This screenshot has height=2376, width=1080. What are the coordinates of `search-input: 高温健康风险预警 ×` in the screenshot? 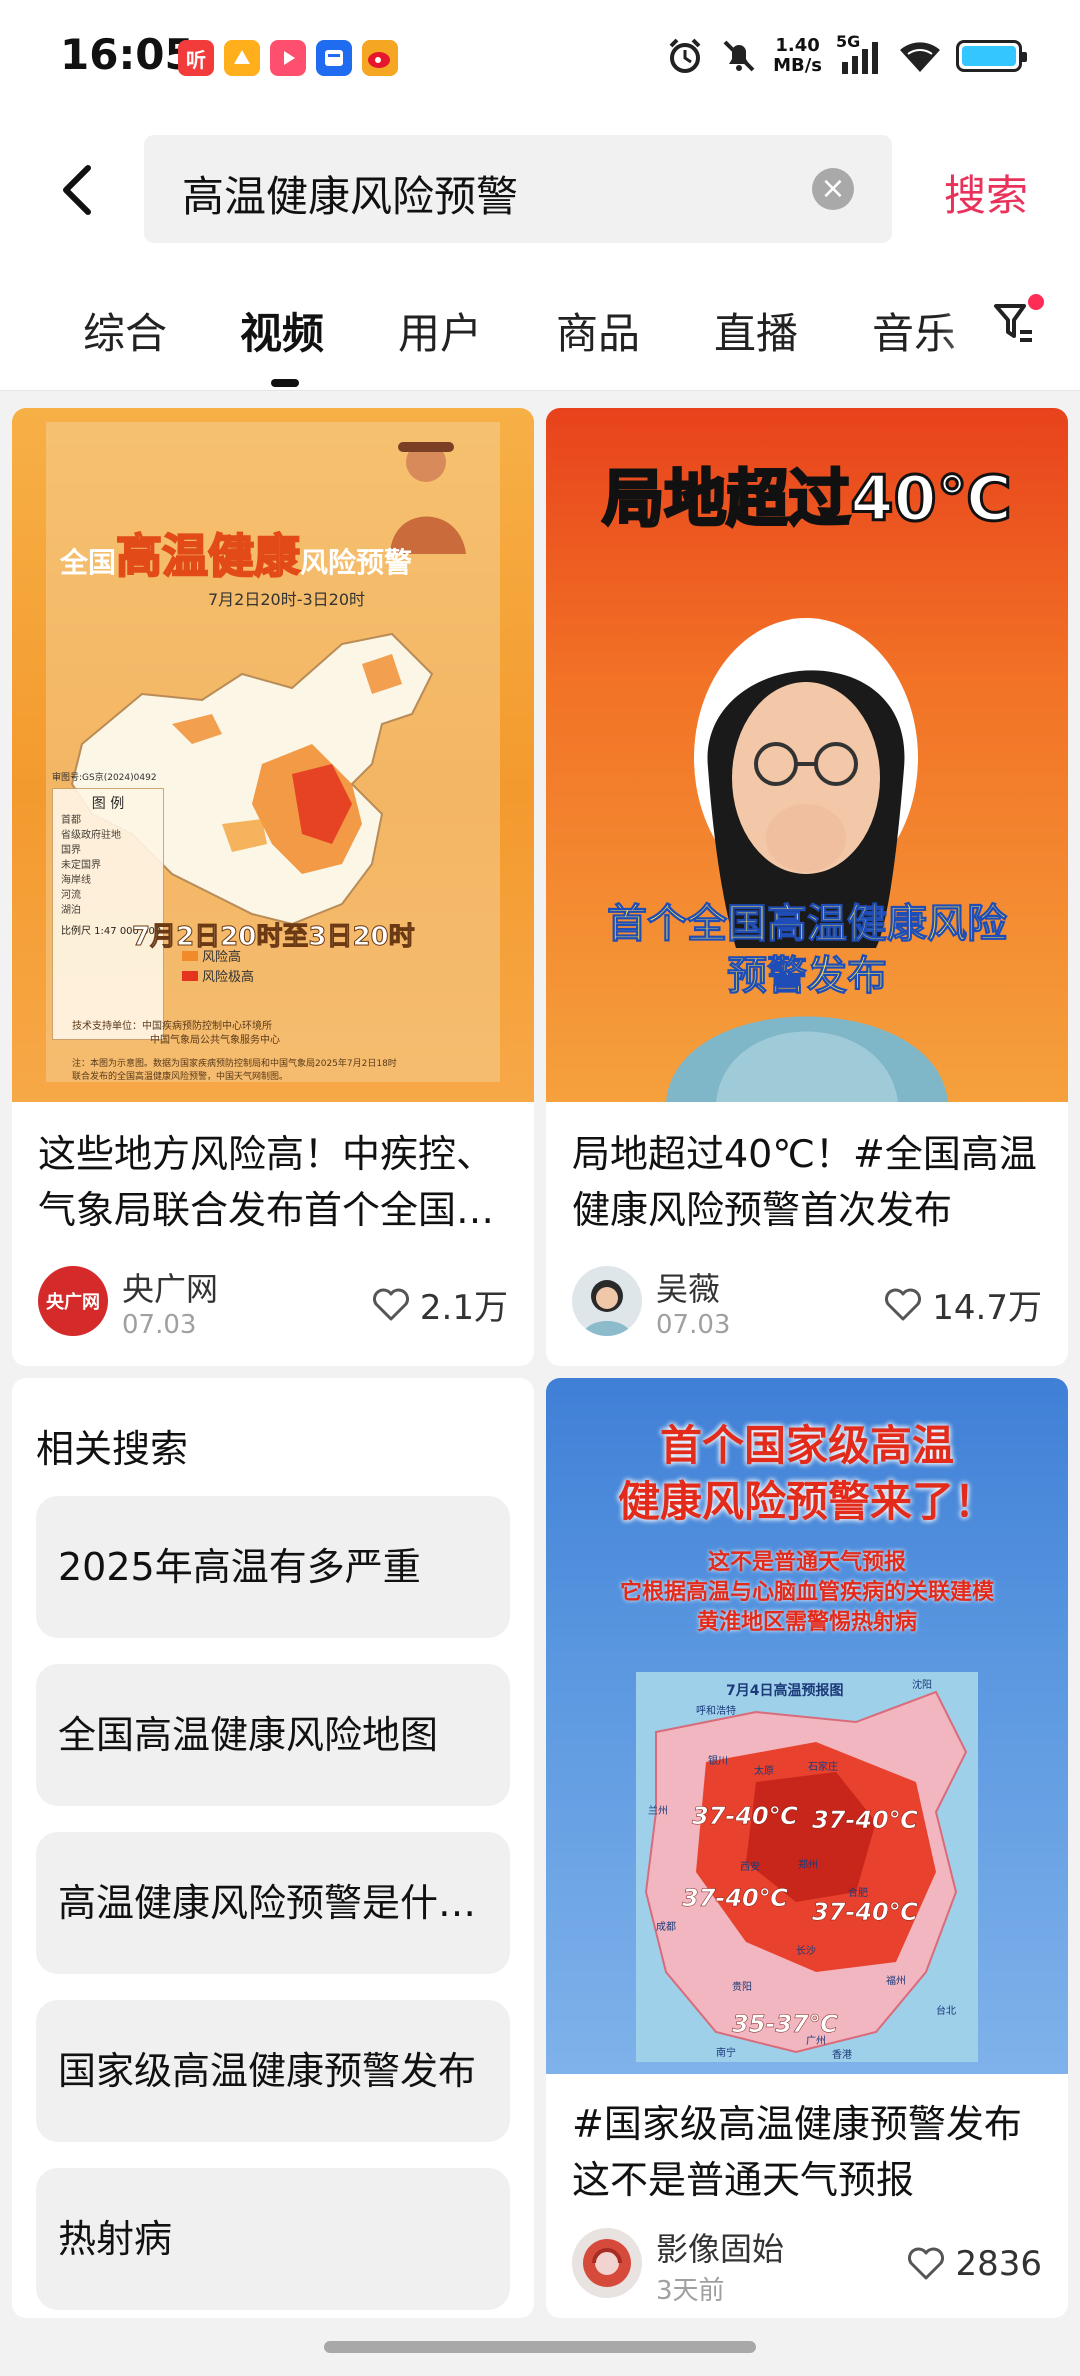 It's located at (518, 189).